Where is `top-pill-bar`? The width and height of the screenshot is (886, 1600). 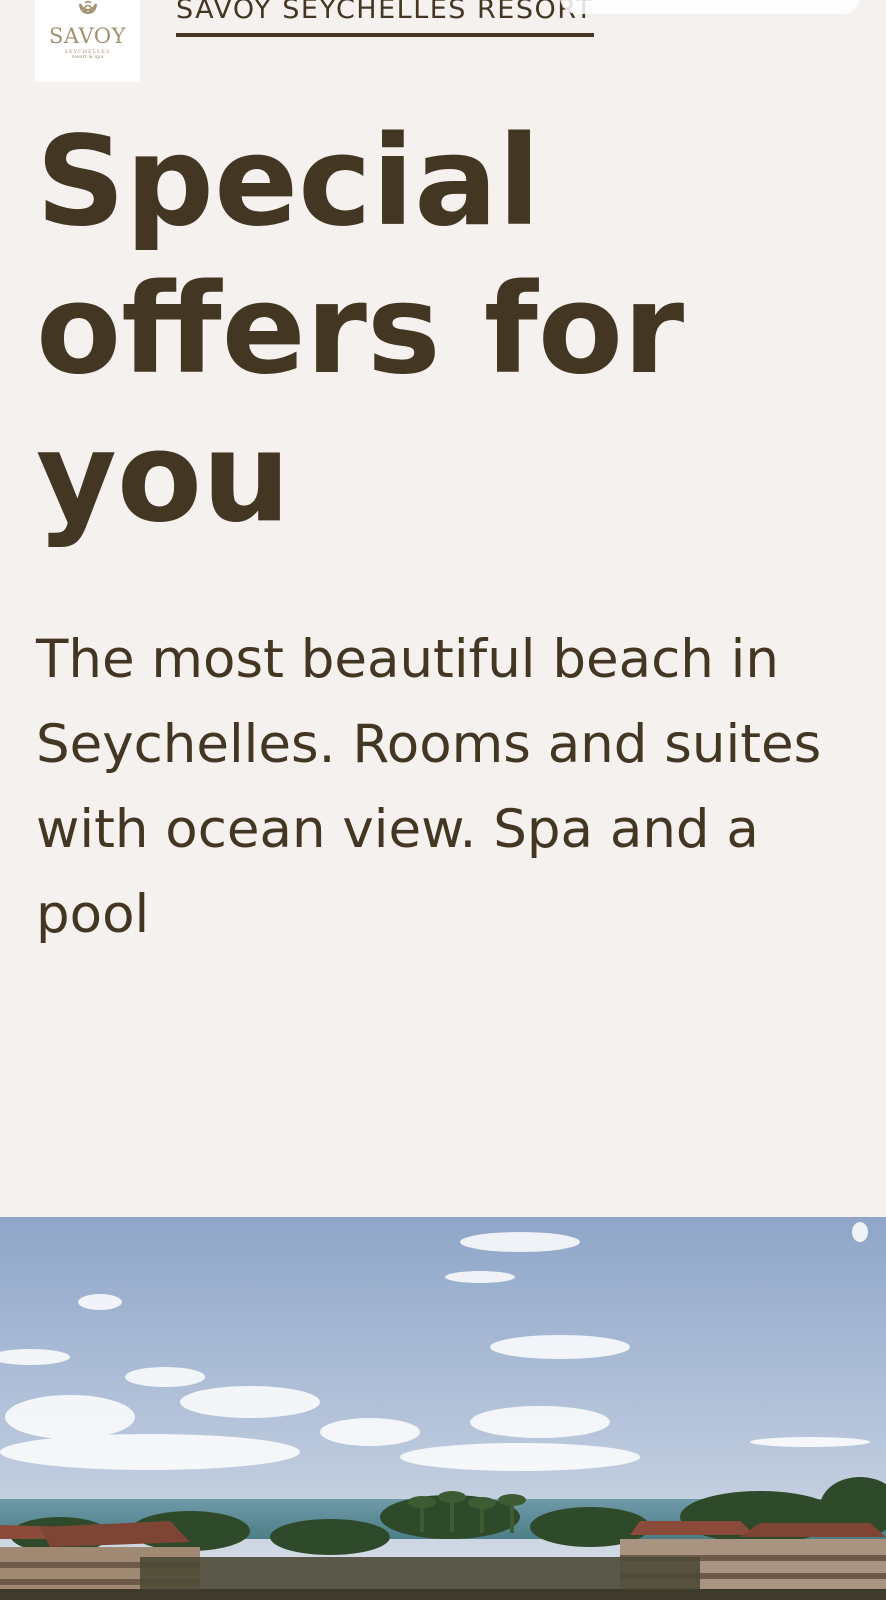 top-pill-bar is located at coordinates (710, 7).